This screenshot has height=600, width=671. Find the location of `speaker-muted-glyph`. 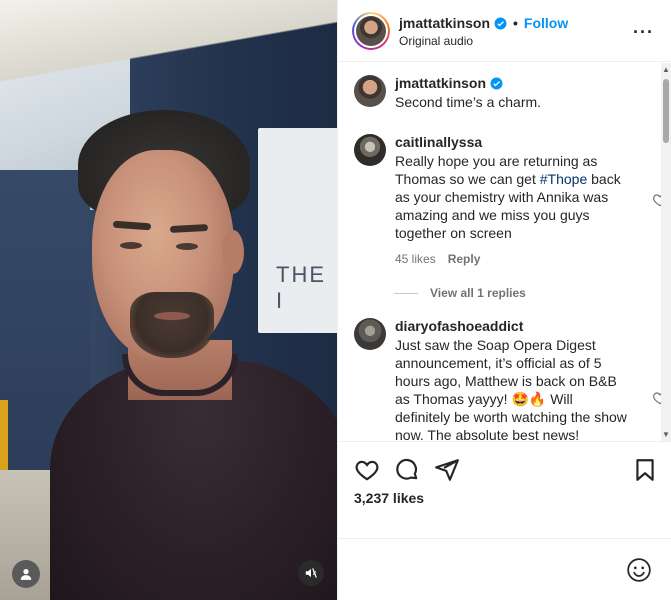

speaker-muted-glyph is located at coordinates (311, 573).